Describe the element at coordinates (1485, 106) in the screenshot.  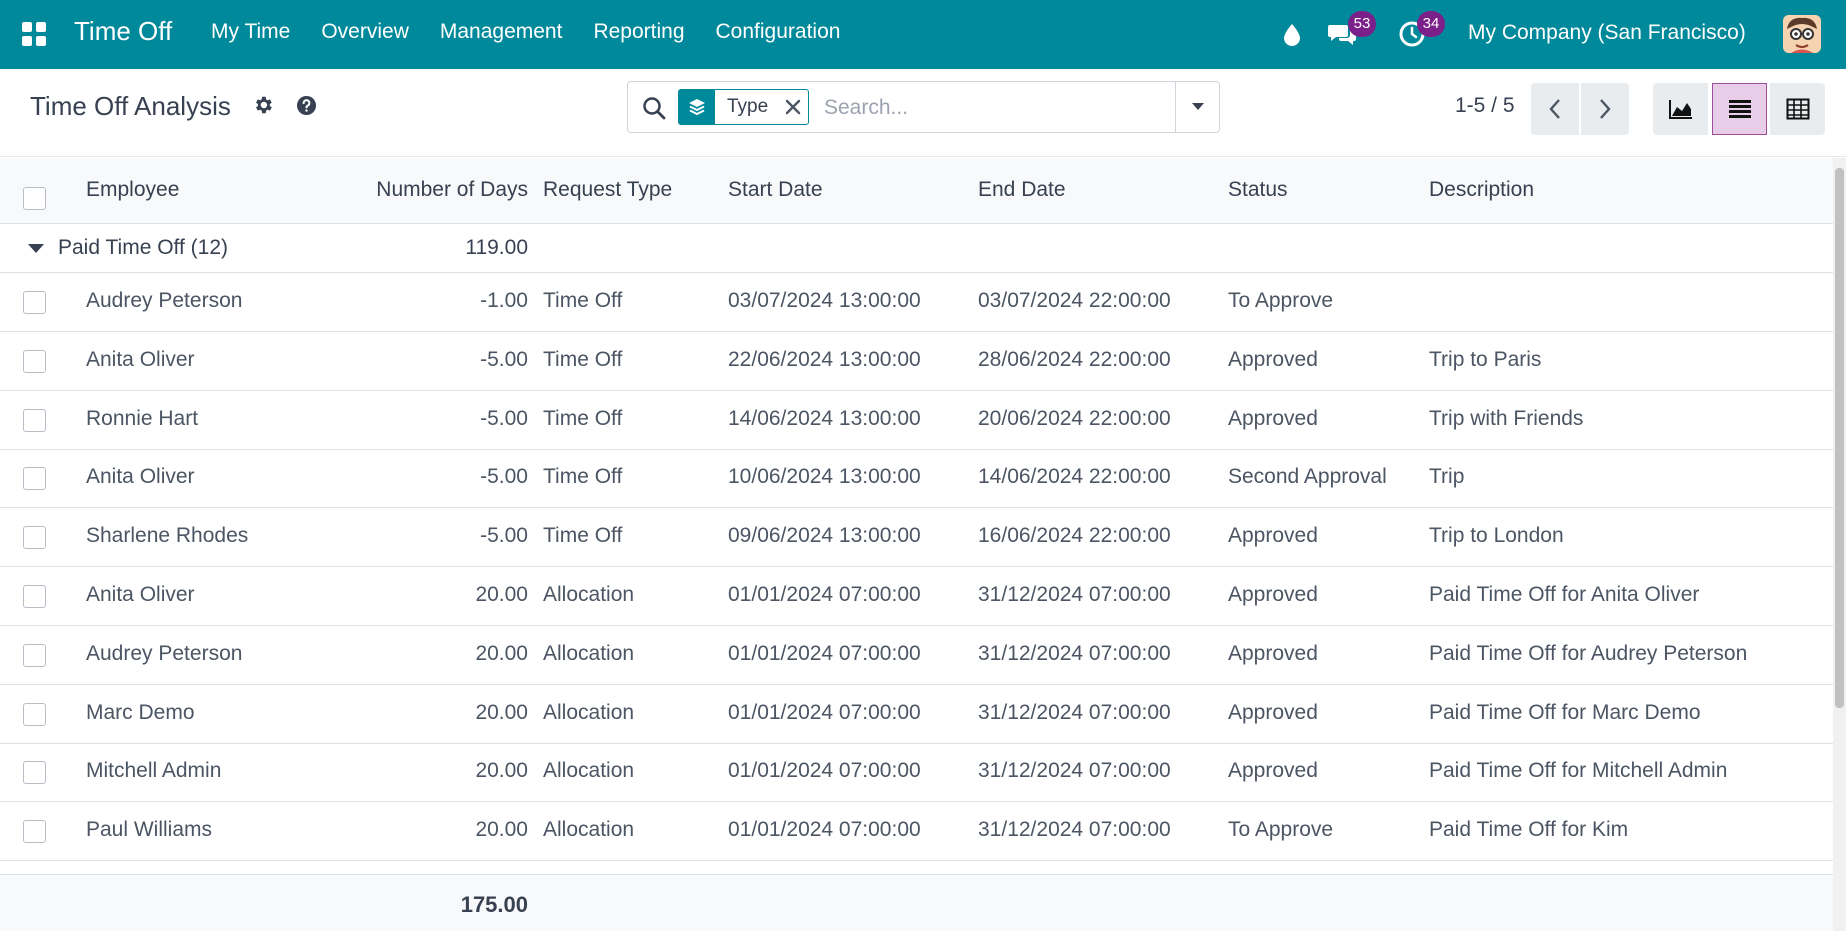
I see `pager-value: 1-5 / 5` at that location.